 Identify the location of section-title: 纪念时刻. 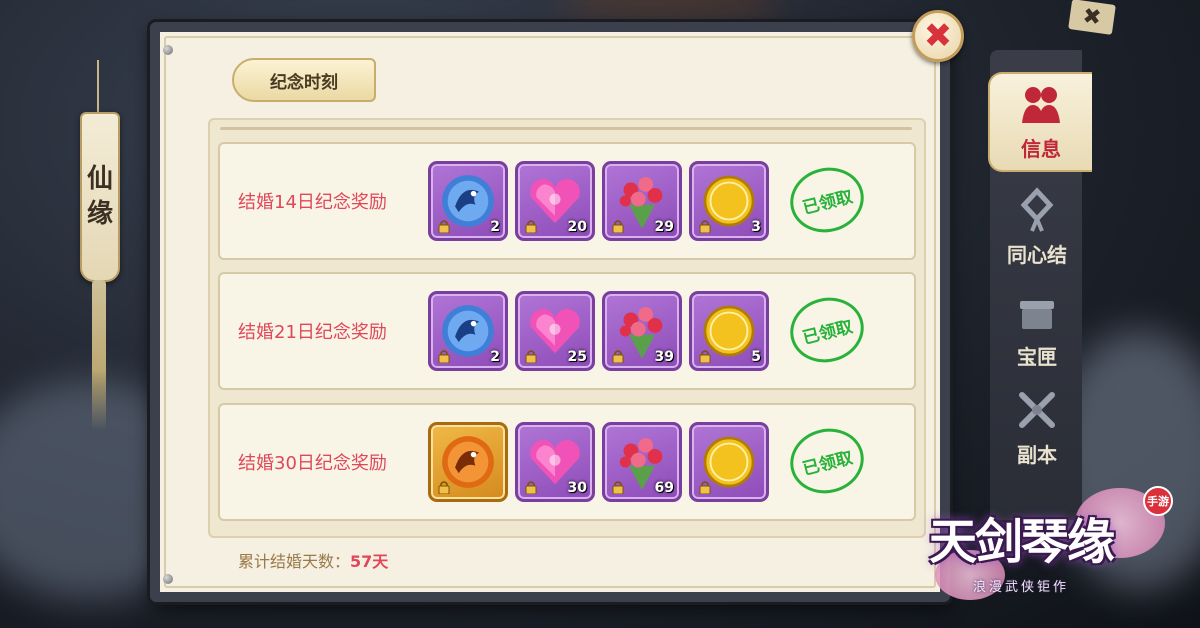
(304, 82).